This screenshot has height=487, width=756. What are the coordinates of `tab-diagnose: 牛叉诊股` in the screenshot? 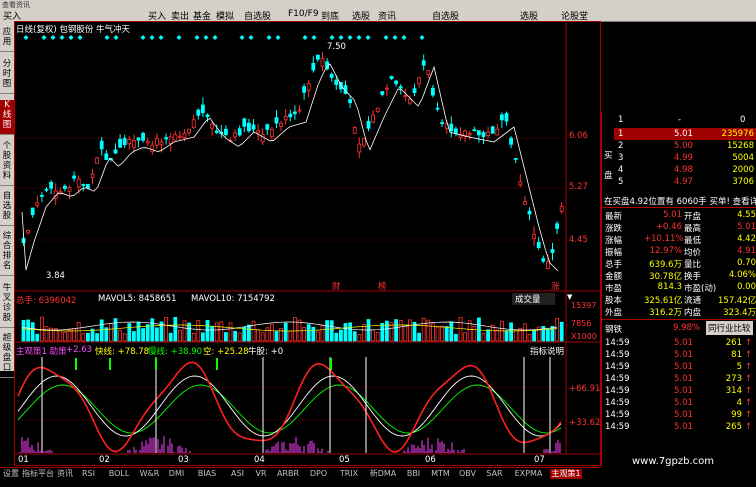 It's located at (7, 305).